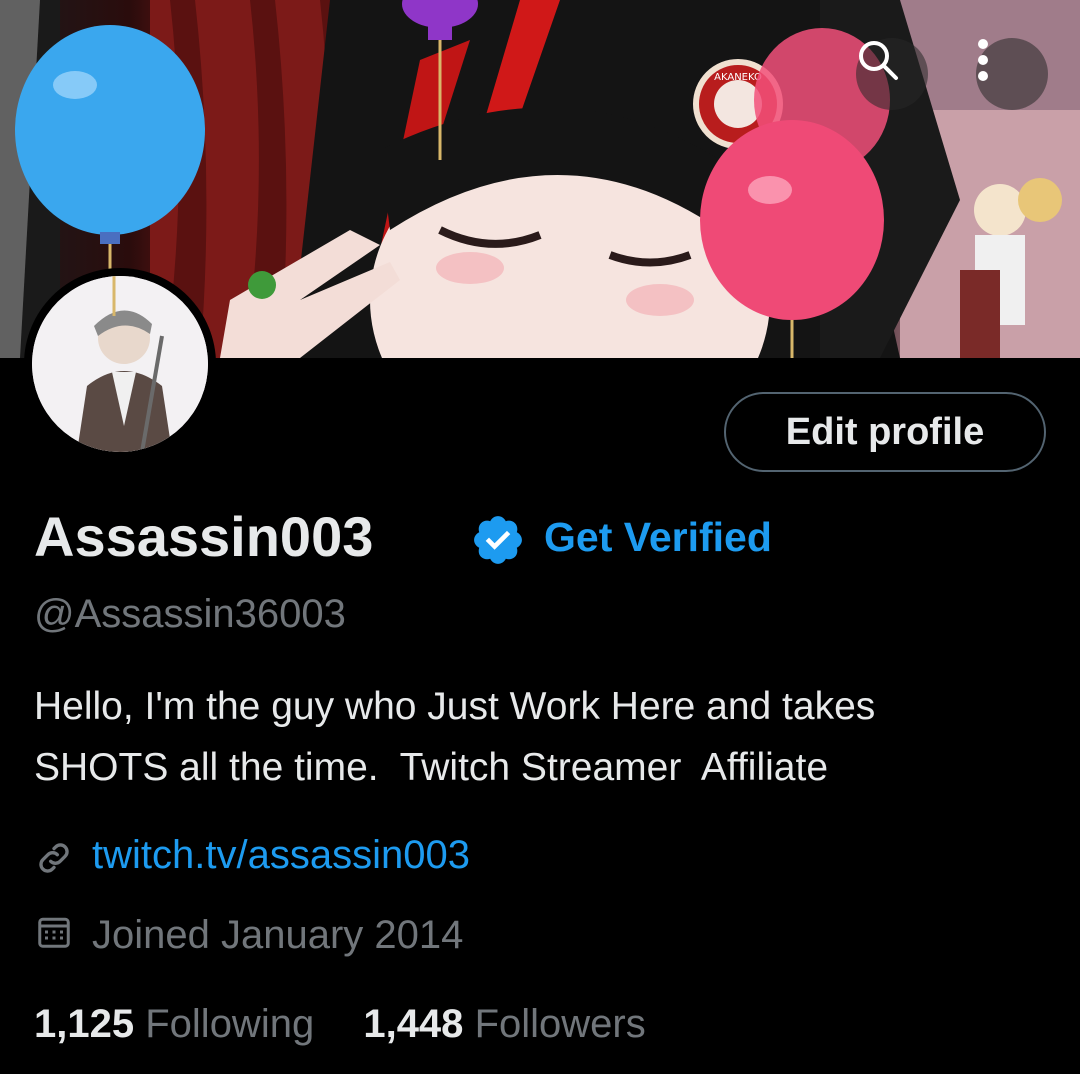 This screenshot has height=1074, width=1080. I want to click on following-count: 1,125, so click(84, 1024).